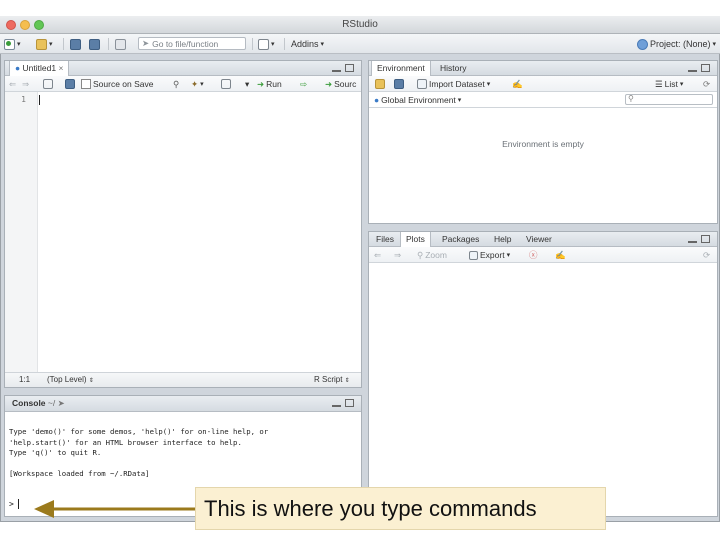 This screenshot has height=540, width=720. I want to click on annotation-text: This is where you type commands, so click(370, 508).